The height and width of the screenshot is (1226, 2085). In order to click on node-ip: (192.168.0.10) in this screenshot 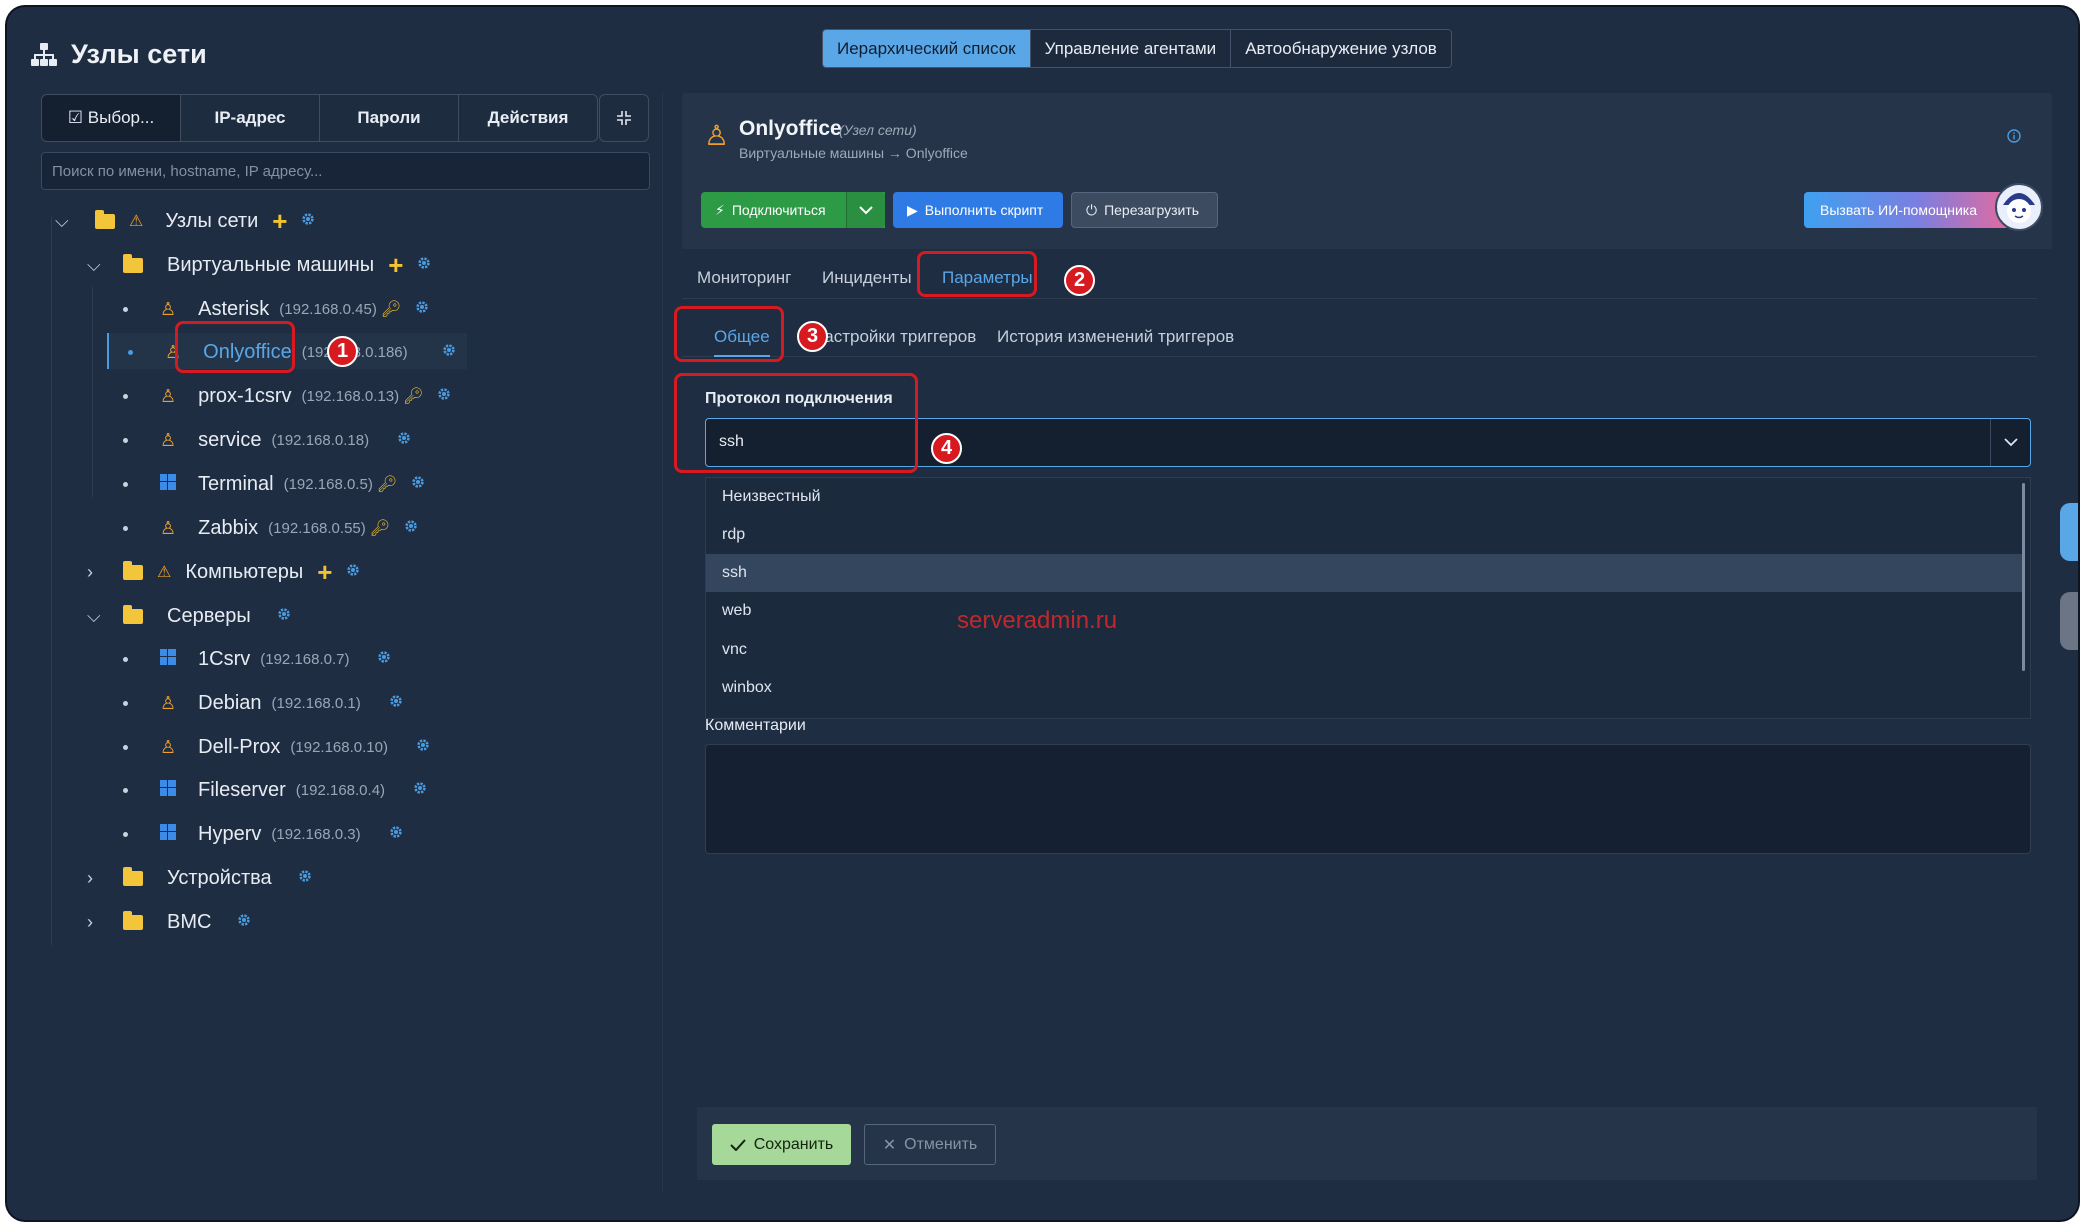, I will do `click(339, 747)`.